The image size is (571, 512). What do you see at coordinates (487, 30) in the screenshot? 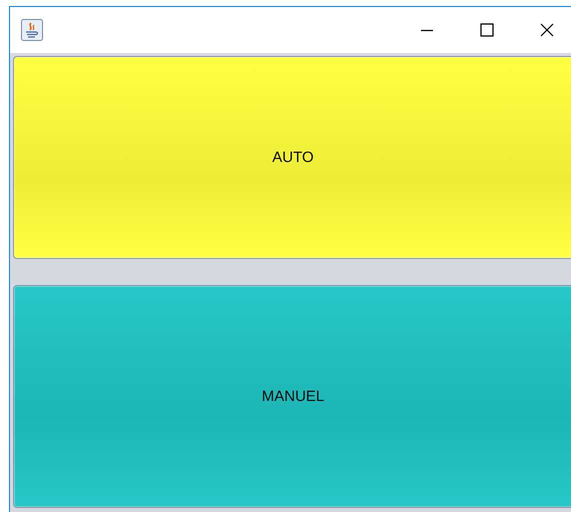
I see `maximize-icon` at bounding box center [487, 30].